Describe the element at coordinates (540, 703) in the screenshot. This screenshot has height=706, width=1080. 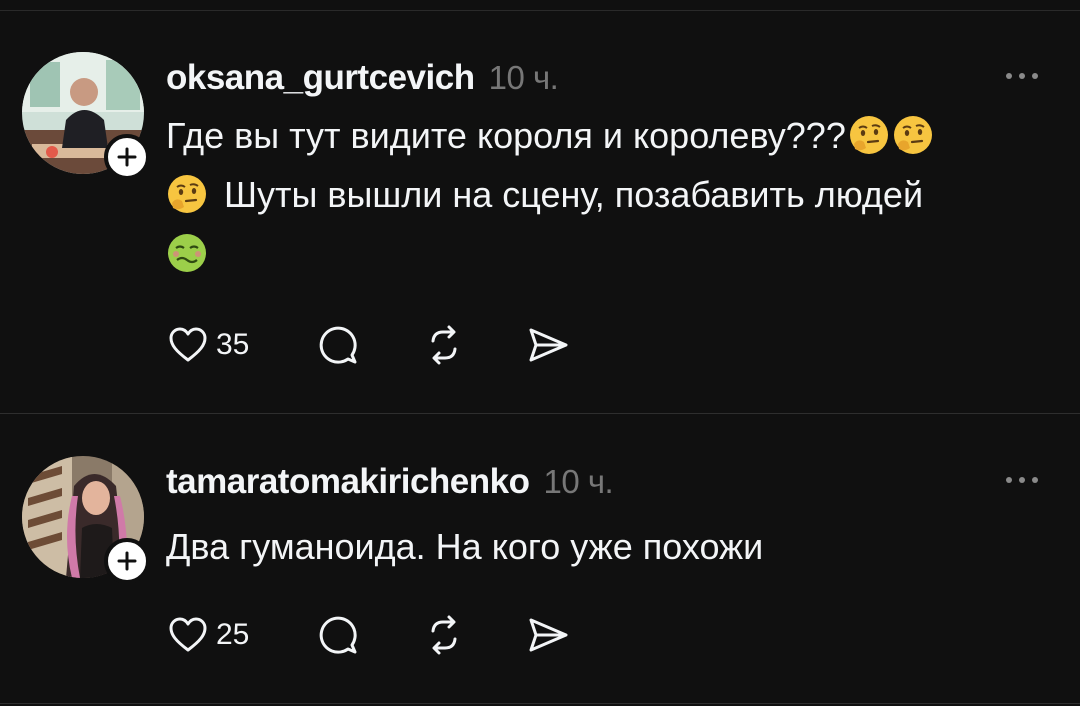
I see `bottom-divider` at that location.